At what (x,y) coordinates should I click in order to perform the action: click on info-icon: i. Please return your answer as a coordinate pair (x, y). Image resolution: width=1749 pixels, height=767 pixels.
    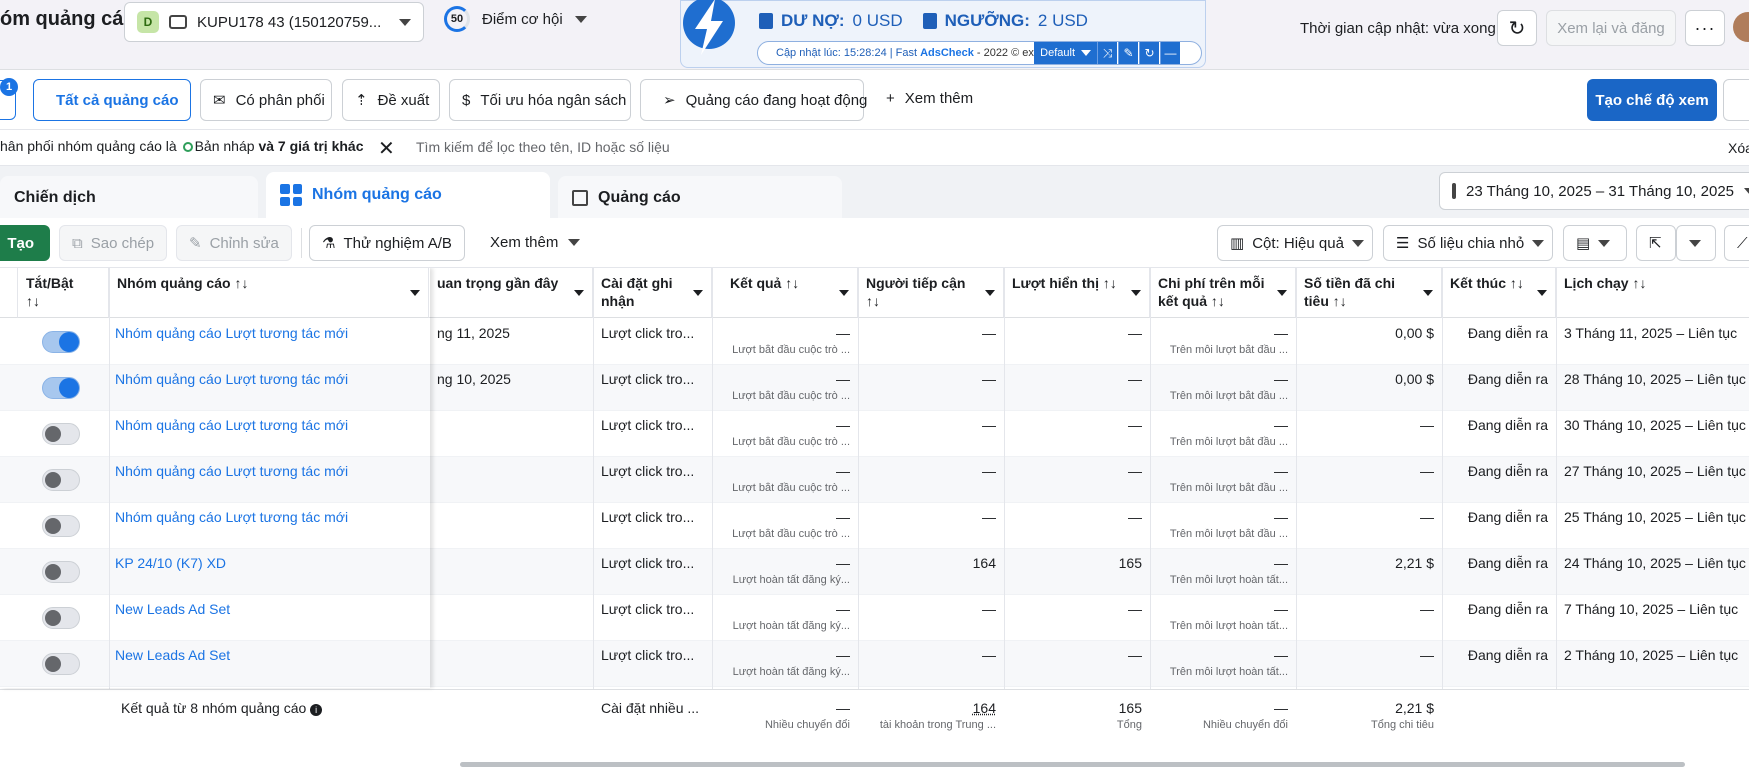
    Looking at the image, I should click on (316, 710).